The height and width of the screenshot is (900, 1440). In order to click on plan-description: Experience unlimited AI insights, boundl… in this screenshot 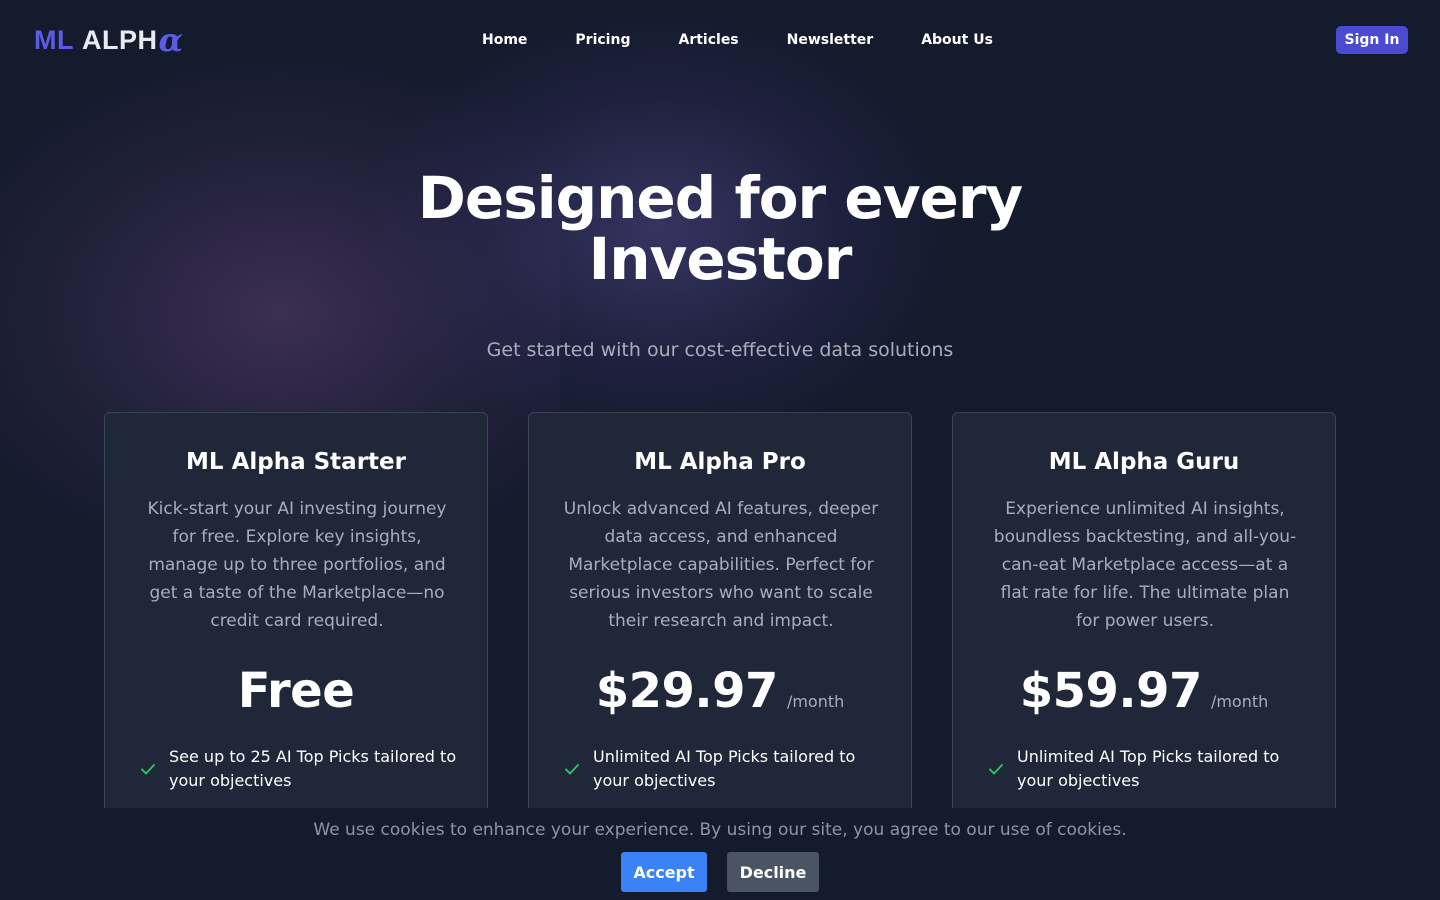, I will do `click(1145, 565)`.